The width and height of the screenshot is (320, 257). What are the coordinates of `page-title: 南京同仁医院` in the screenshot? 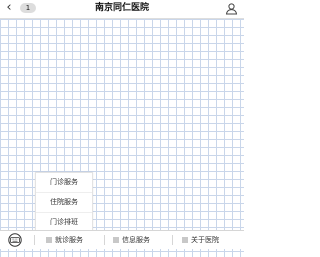 It's located at (121, 8).